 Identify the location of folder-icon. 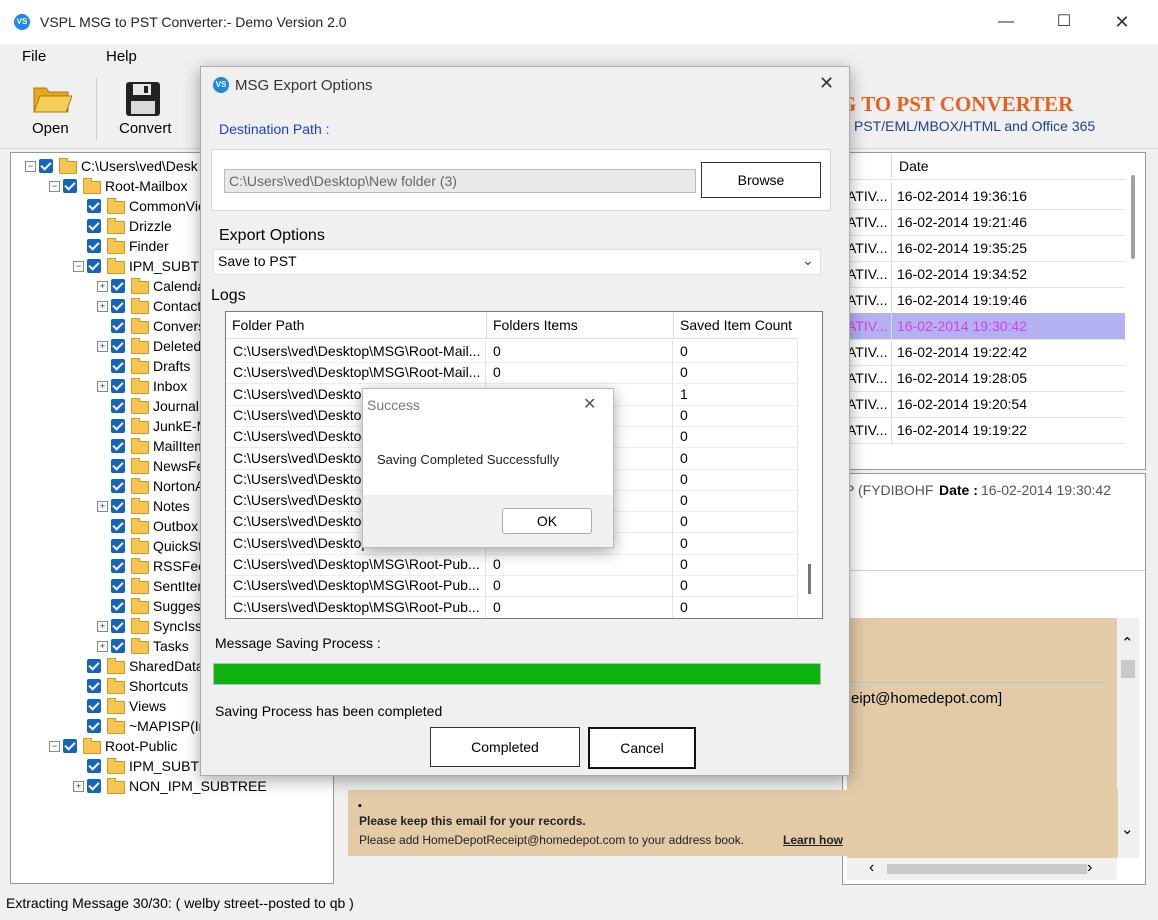
(140, 546).